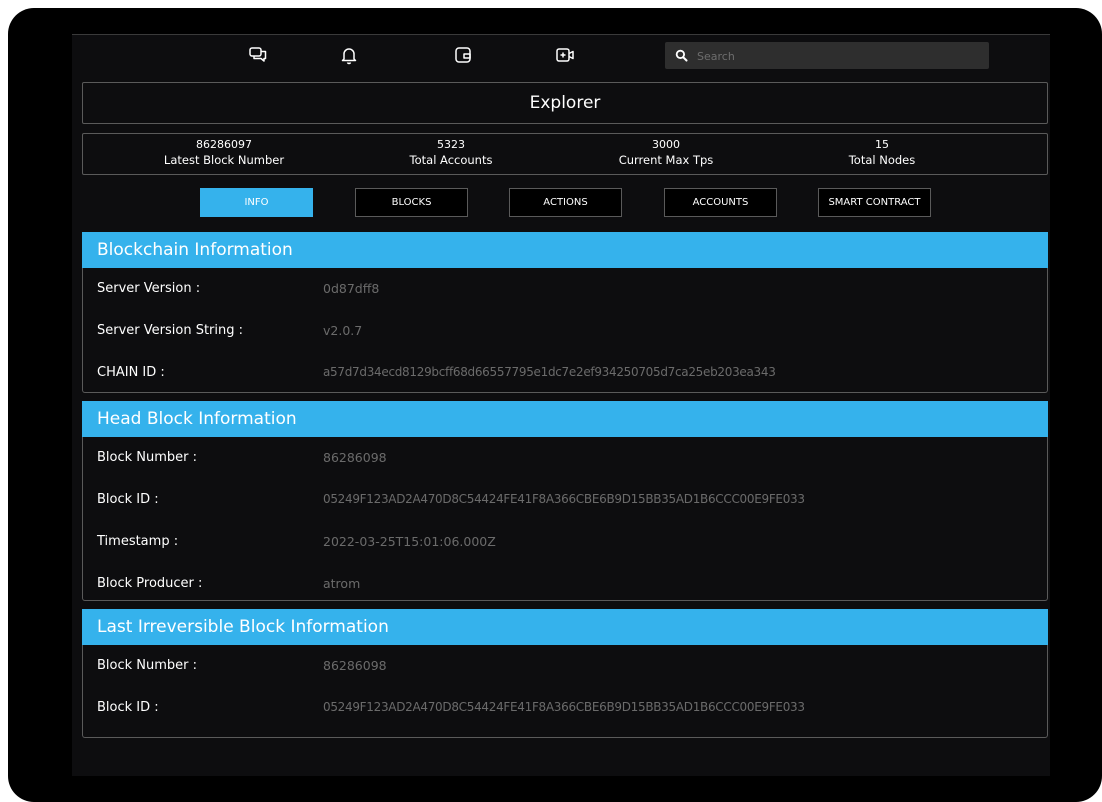  Describe the element at coordinates (565, 331) in the screenshot. I see `info-row: Server Version String : v2.0.7` at that location.